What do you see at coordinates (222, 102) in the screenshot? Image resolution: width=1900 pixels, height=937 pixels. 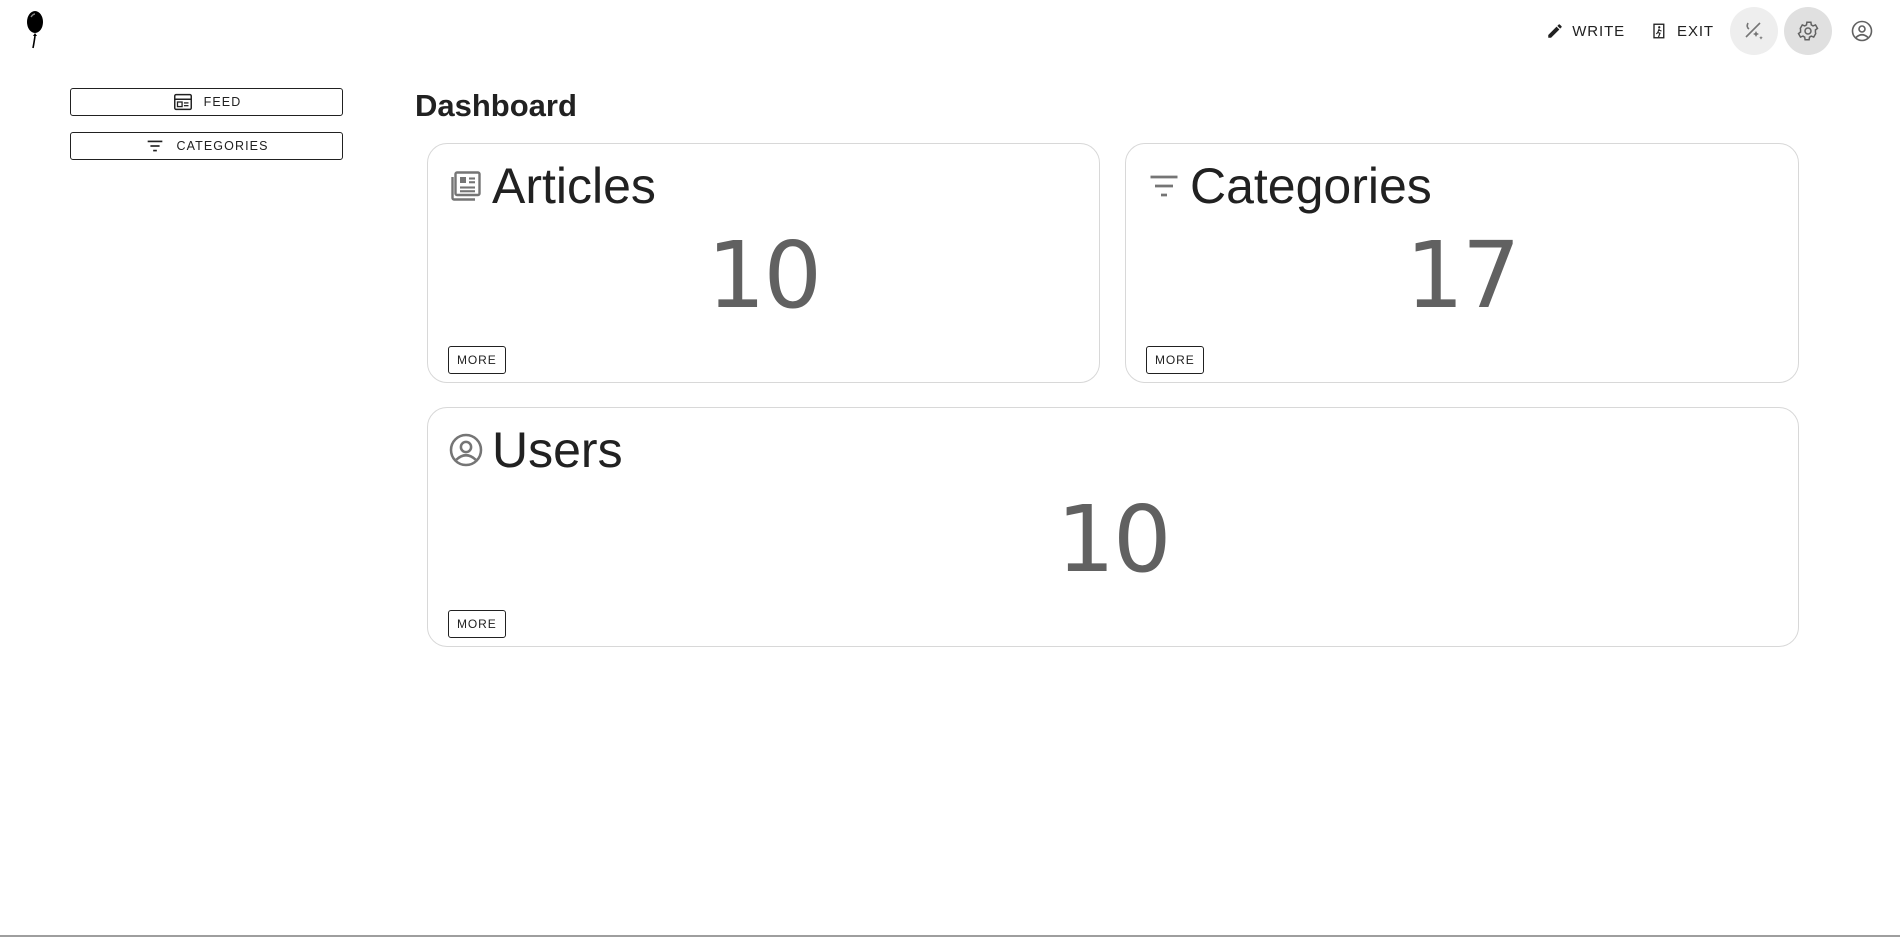 I see `sidebar-item-label: FEED` at bounding box center [222, 102].